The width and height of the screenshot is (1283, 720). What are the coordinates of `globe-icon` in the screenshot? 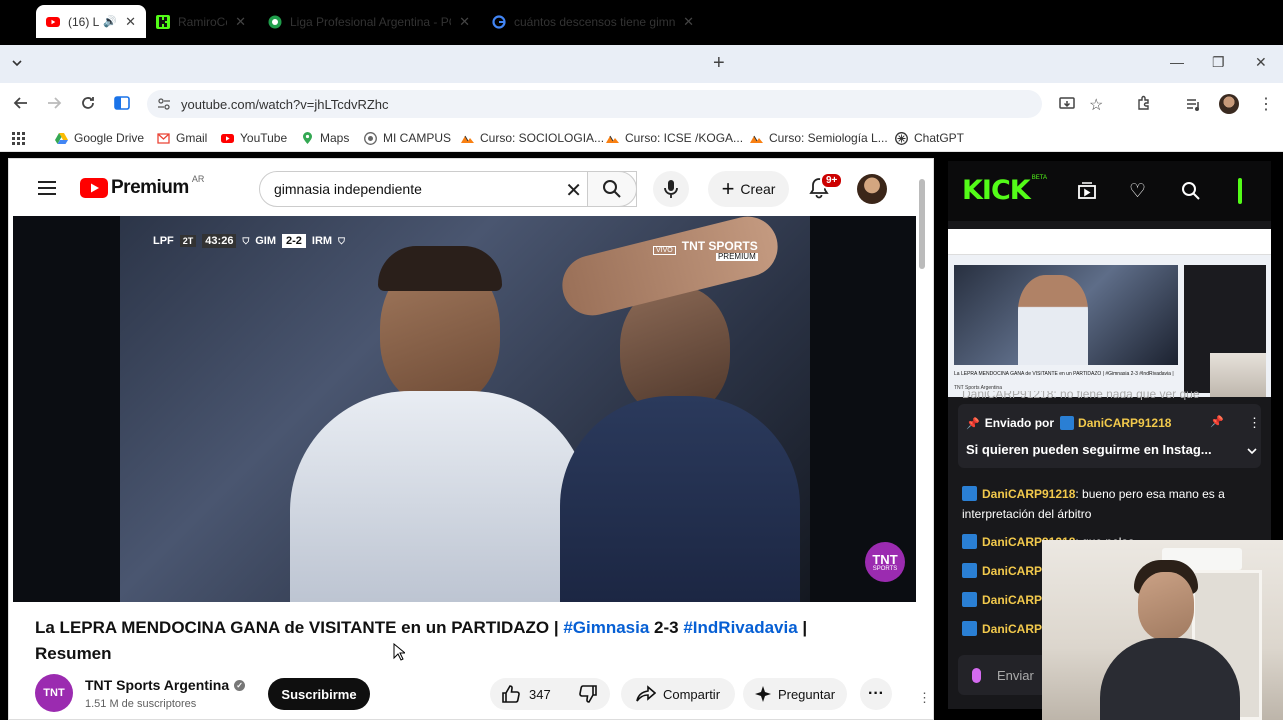 It's located at (275, 21).